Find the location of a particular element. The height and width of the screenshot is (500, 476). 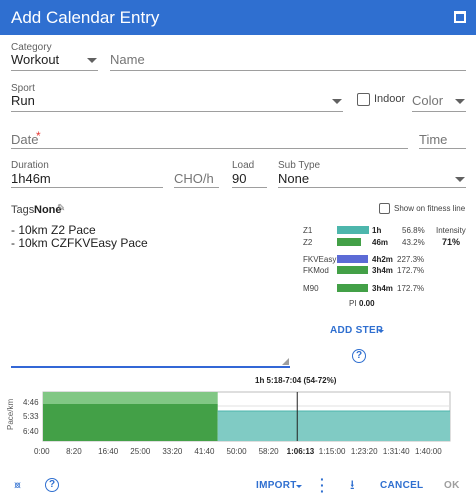

time-field: Time is located at coordinates (442, 139).